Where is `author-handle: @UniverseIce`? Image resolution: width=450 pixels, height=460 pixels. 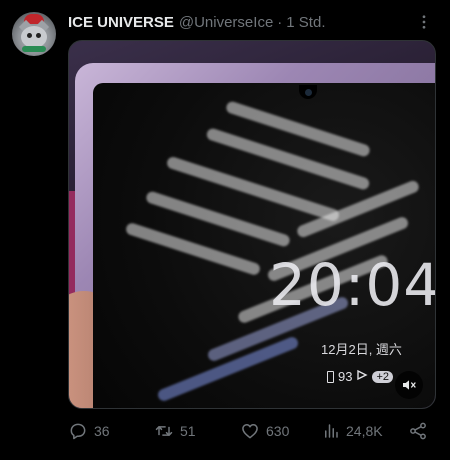
author-handle: @UniverseIce is located at coordinates (226, 22).